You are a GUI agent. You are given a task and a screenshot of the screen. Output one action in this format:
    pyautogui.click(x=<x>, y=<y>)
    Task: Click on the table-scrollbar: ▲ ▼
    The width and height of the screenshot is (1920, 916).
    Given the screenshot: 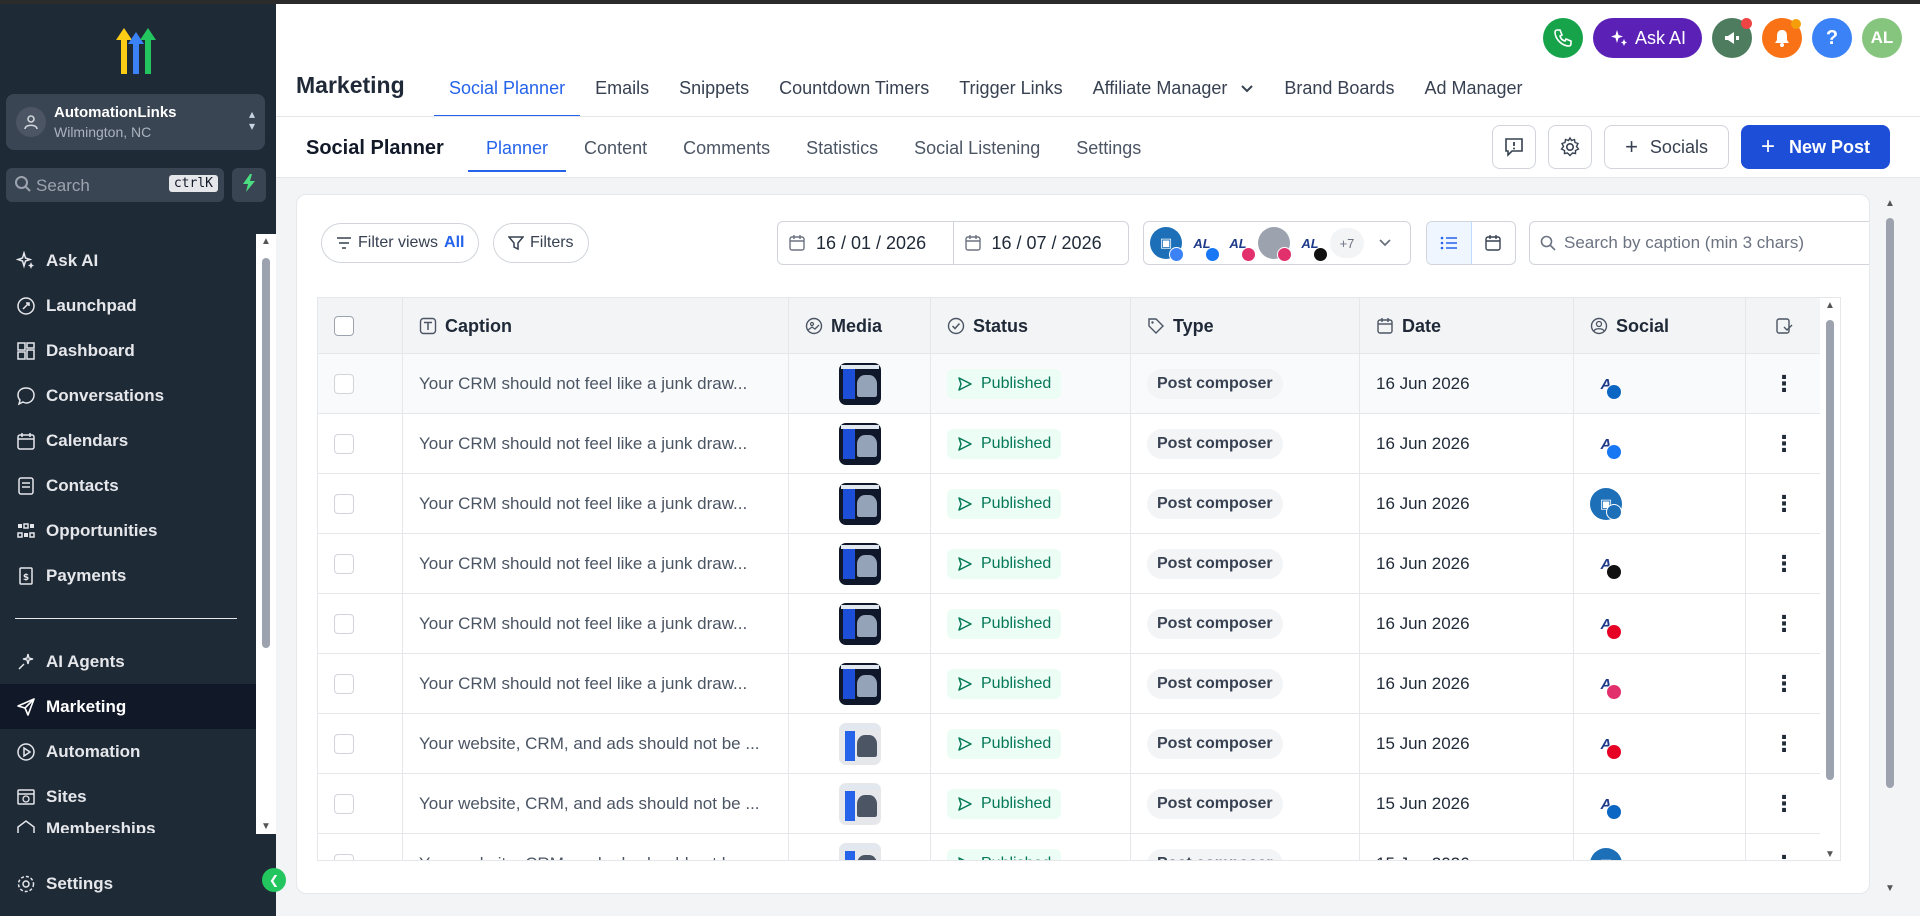 What is the action you would take?
    pyautogui.click(x=1830, y=579)
    